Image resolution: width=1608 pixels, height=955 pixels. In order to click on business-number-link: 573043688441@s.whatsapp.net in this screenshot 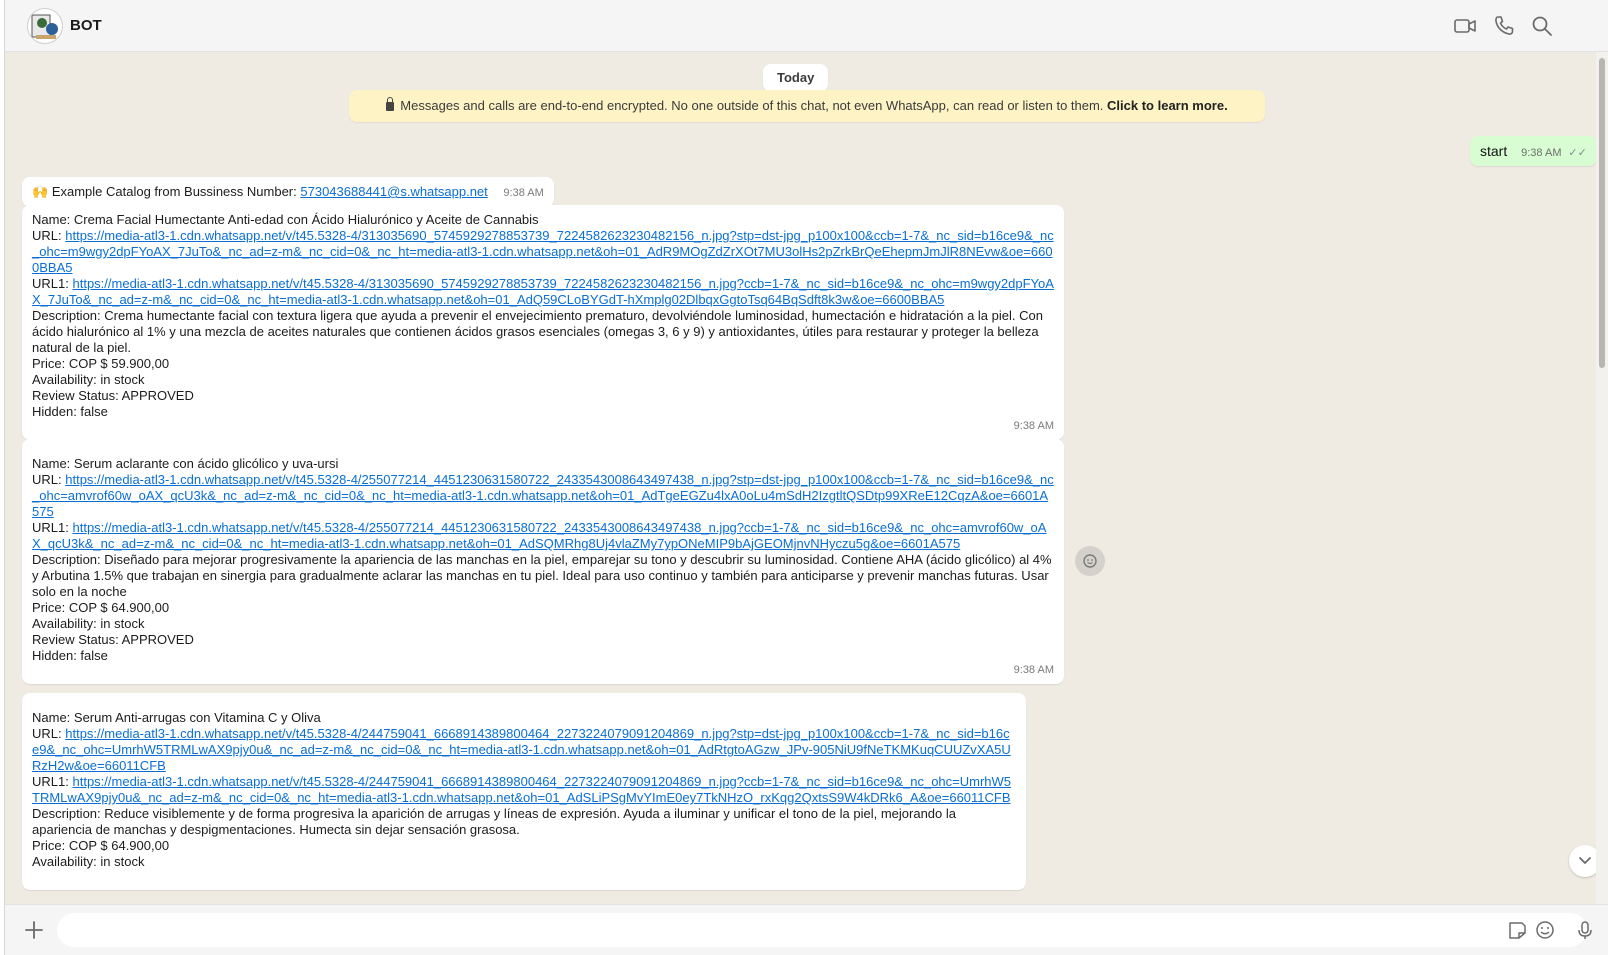, I will do `click(393, 191)`.